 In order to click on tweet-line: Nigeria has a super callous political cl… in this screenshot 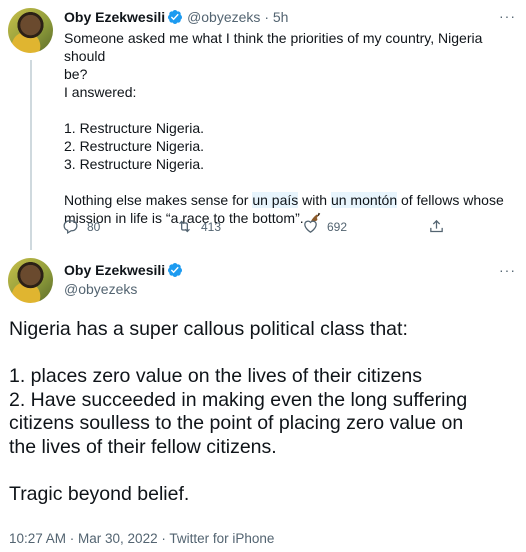, I will do `click(208, 329)`.